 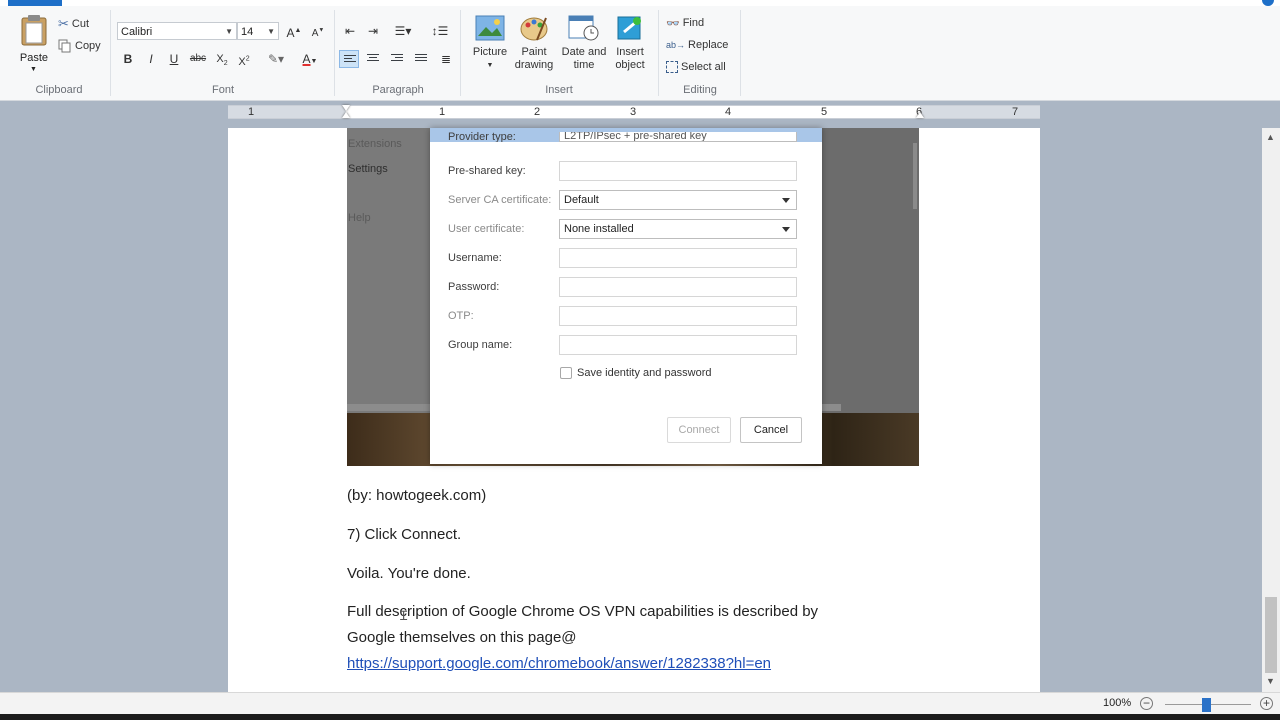 I want to click on right-indent-marker, so click(x=920, y=115).